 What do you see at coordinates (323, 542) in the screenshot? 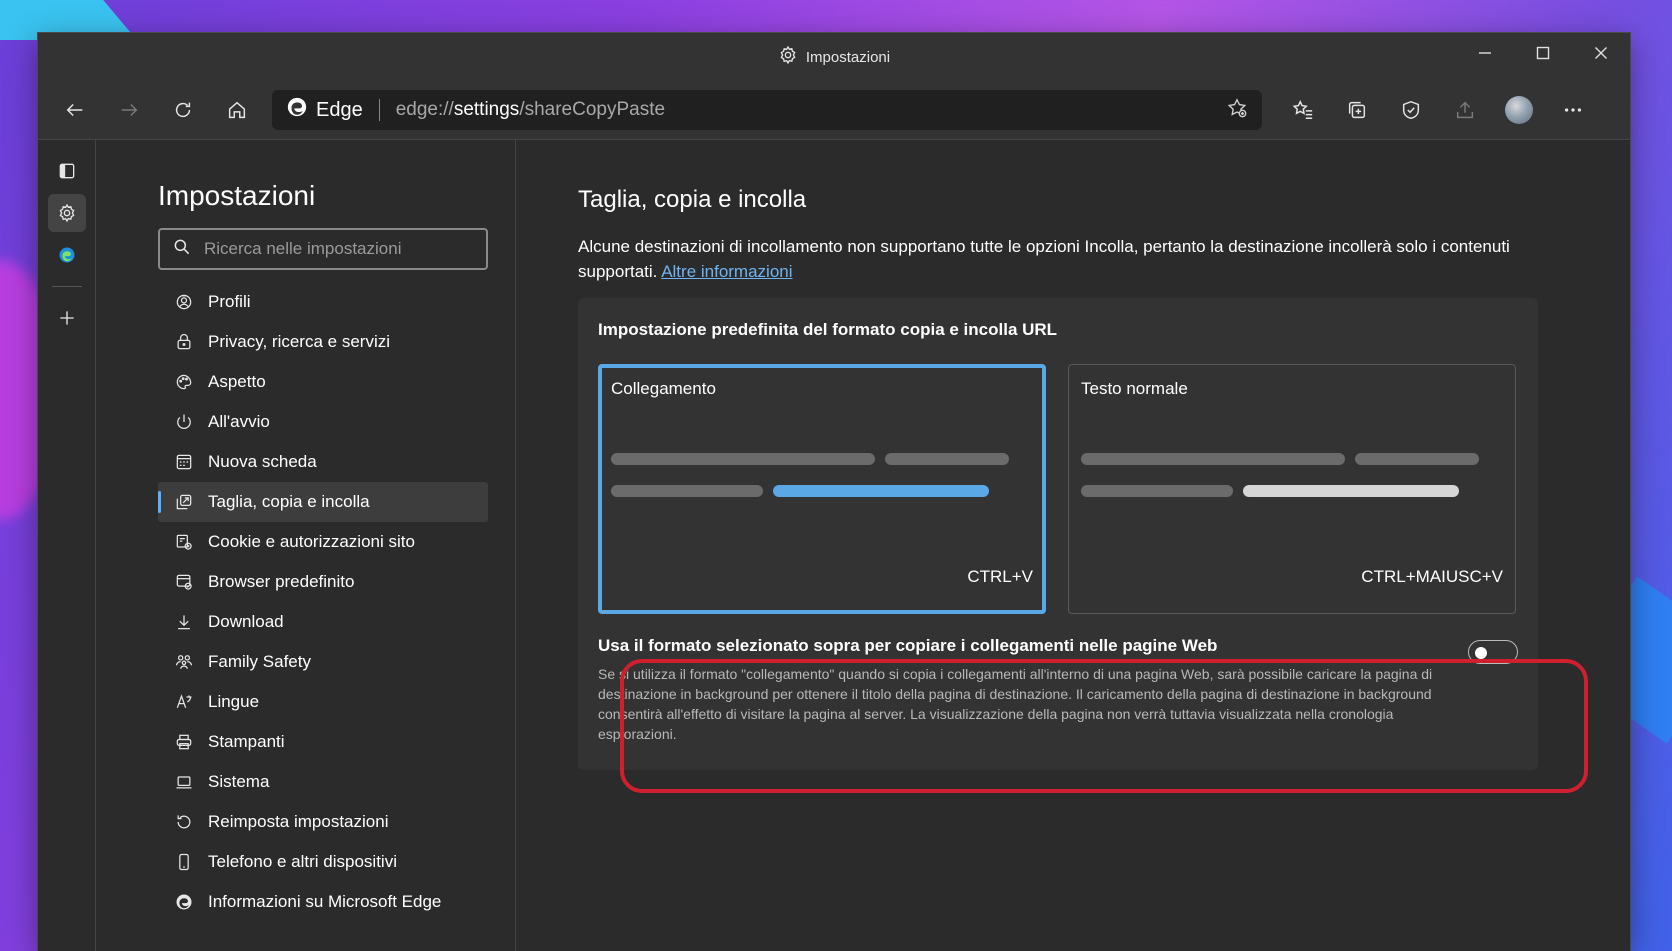
I see `sidebar-item-cookie: Cookie e autorizzazioni sito` at bounding box center [323, 542].